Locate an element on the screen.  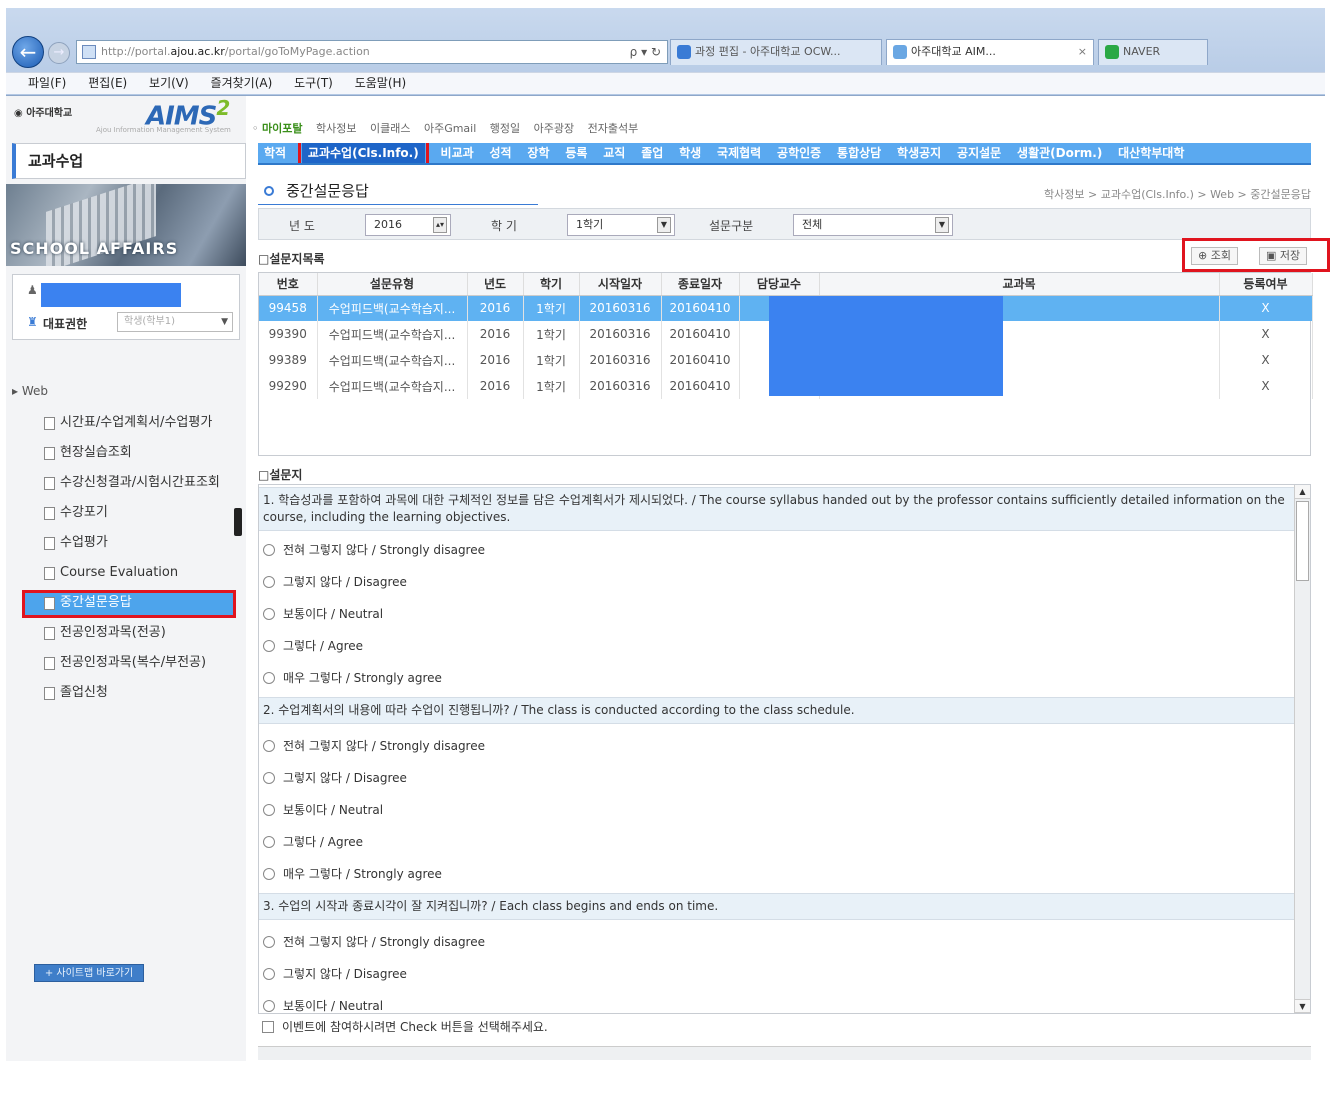
menu-favorites: 즐겨찾기(A) is located at coordinates (242, 83).